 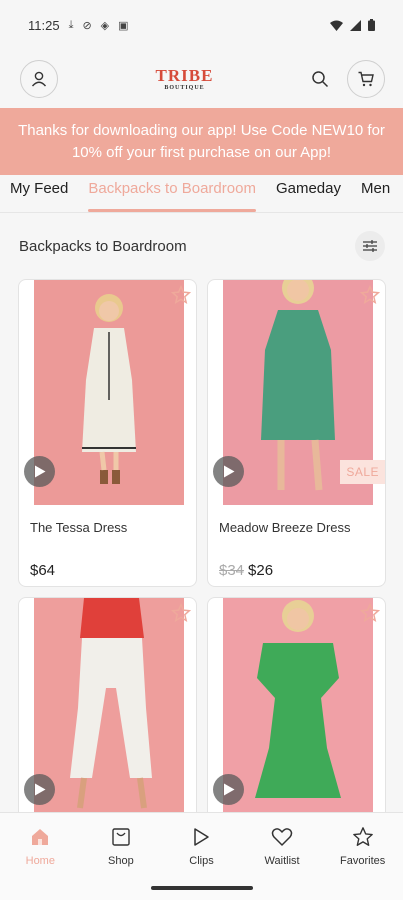 I want to click on filter-button, so click(x=370, y=246).